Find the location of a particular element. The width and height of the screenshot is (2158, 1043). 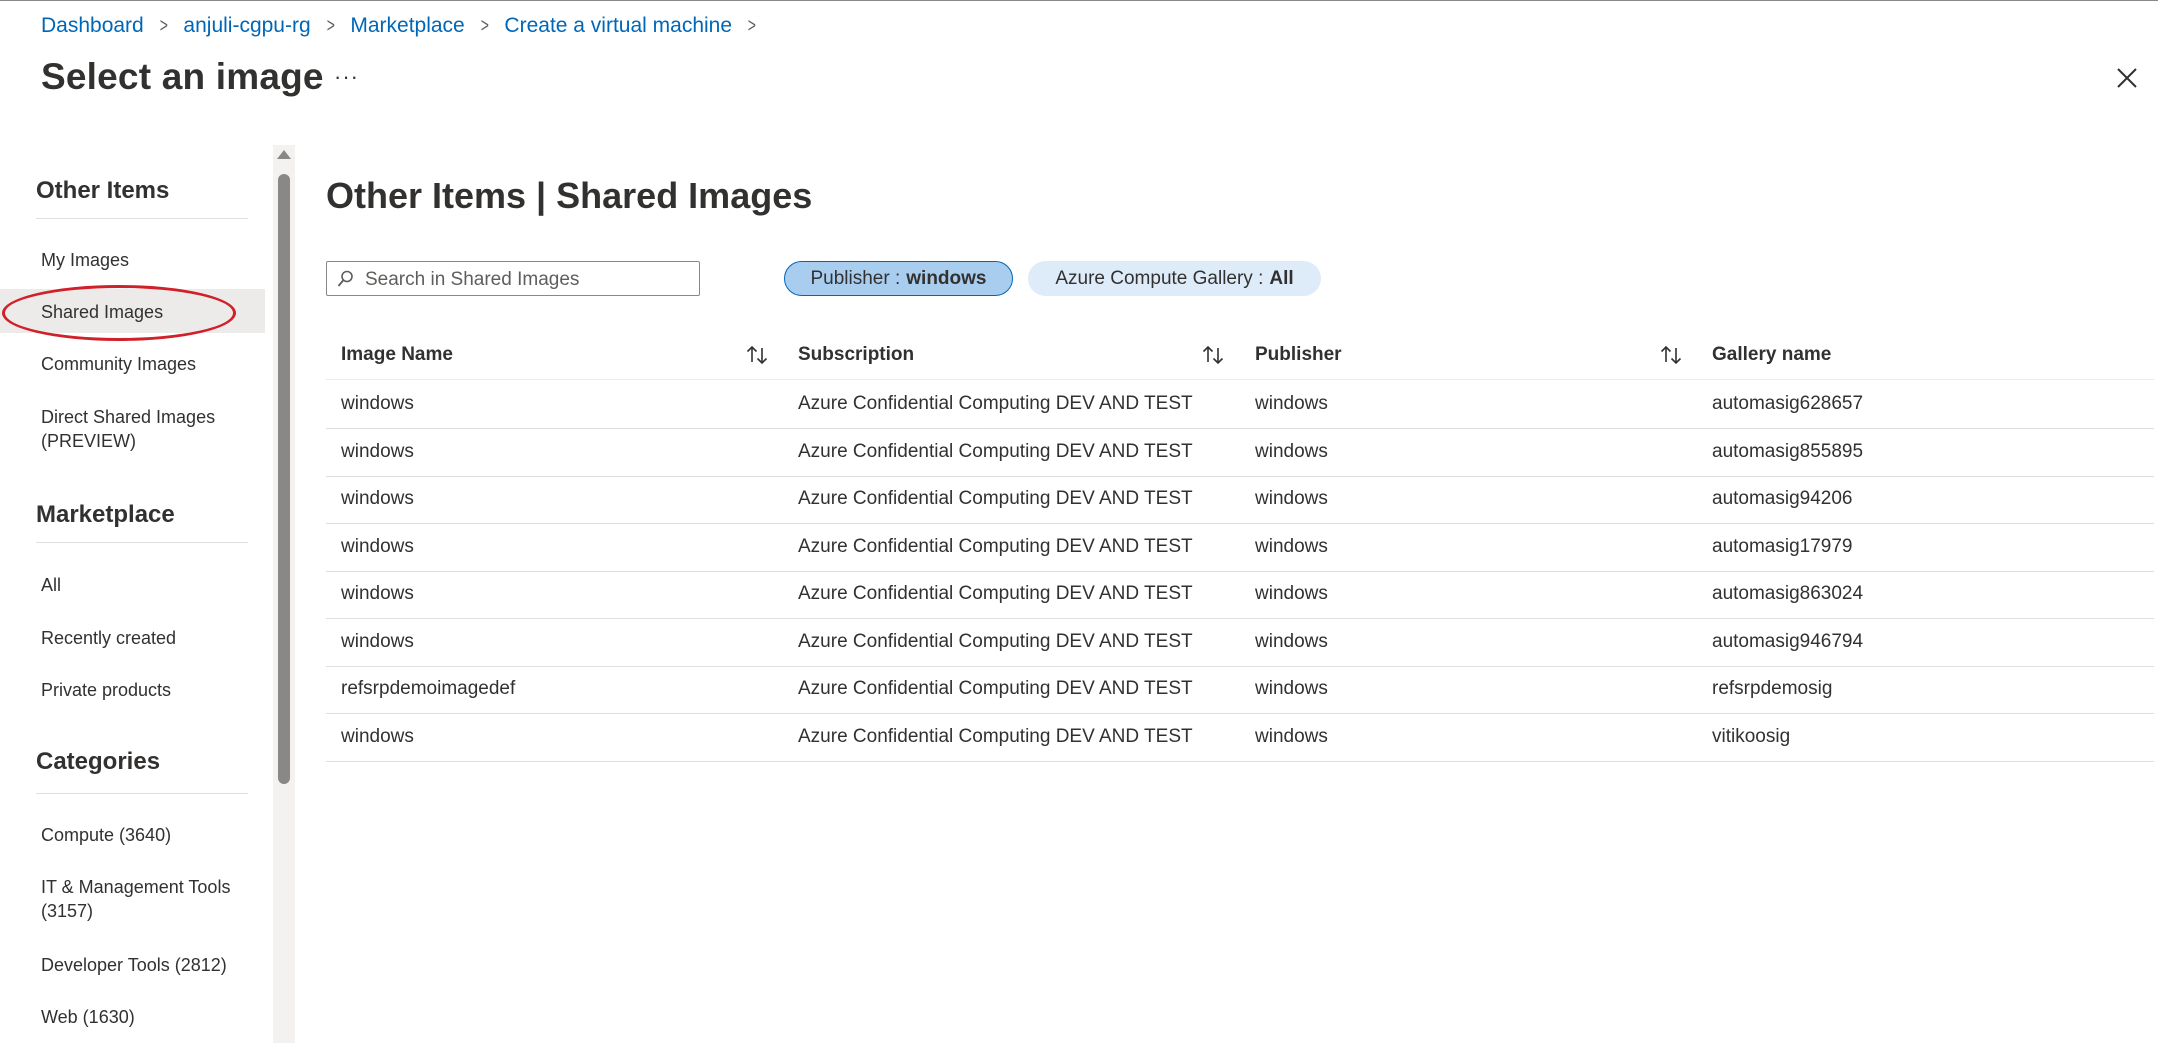

filter-gallery-pill: Azure Compute Gallery : All is located at coordinates (1174, 278).